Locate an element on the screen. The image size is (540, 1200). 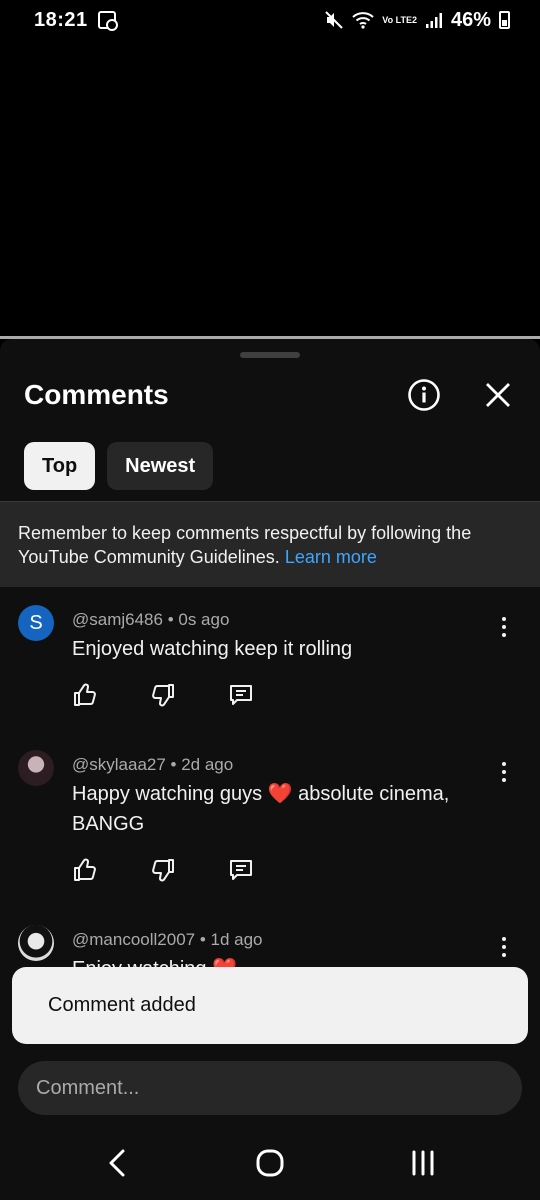
signal-icon is located at coordinates (434, 20).